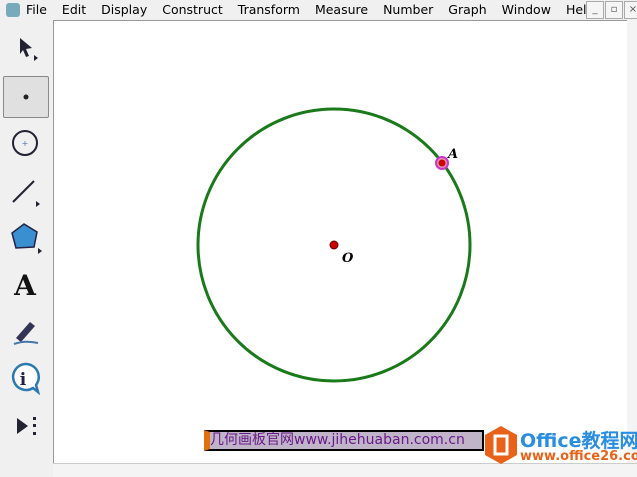  What do you see at coordinates (595, 10) in the screenshot?
I see `minimize-button: _` at bounding box center [595, 10].